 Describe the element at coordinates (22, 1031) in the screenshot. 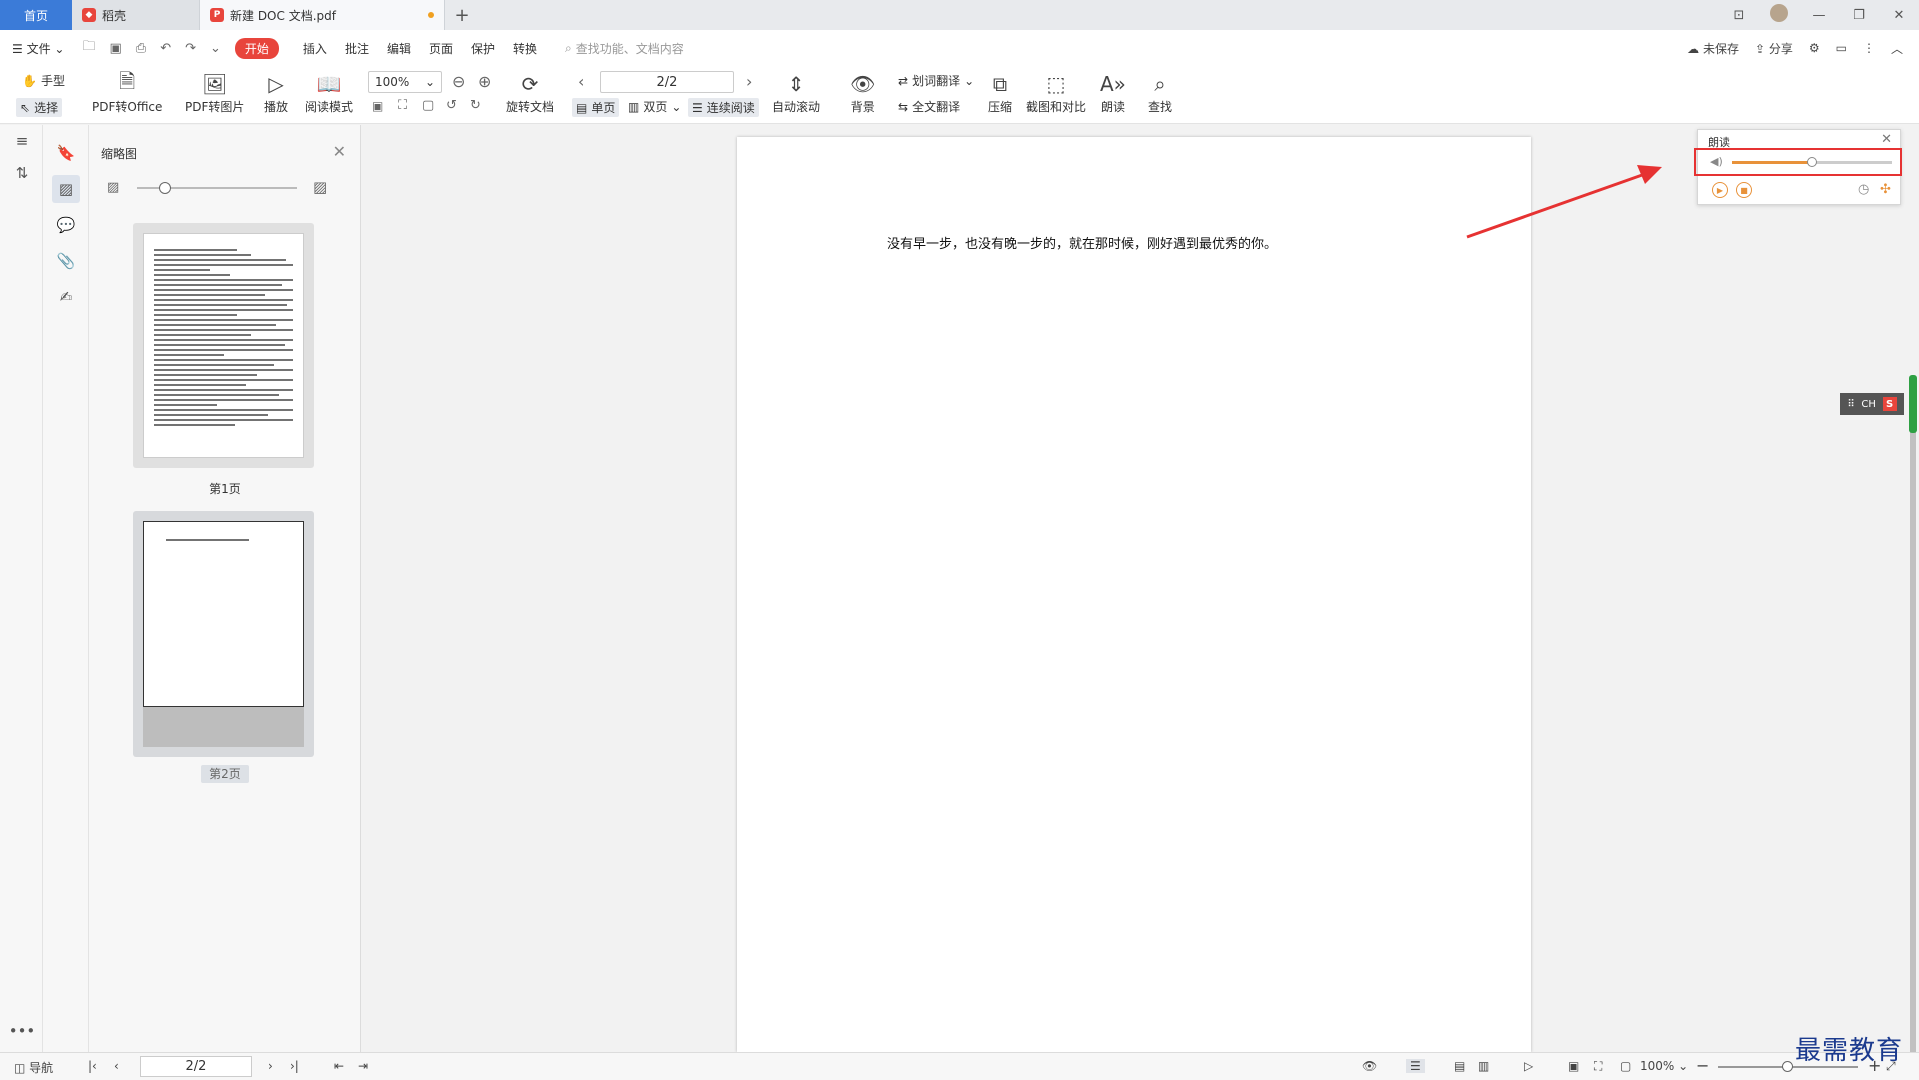

I see `more-dots-icon: •••` at that location.